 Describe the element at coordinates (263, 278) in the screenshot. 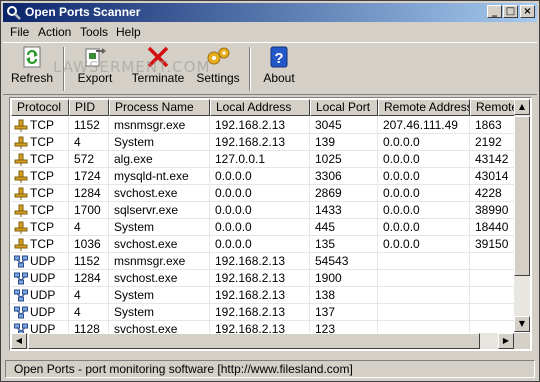

I see `table-row: UDP 1284 svchost.exe 192.168.2.13 1900` at that location.